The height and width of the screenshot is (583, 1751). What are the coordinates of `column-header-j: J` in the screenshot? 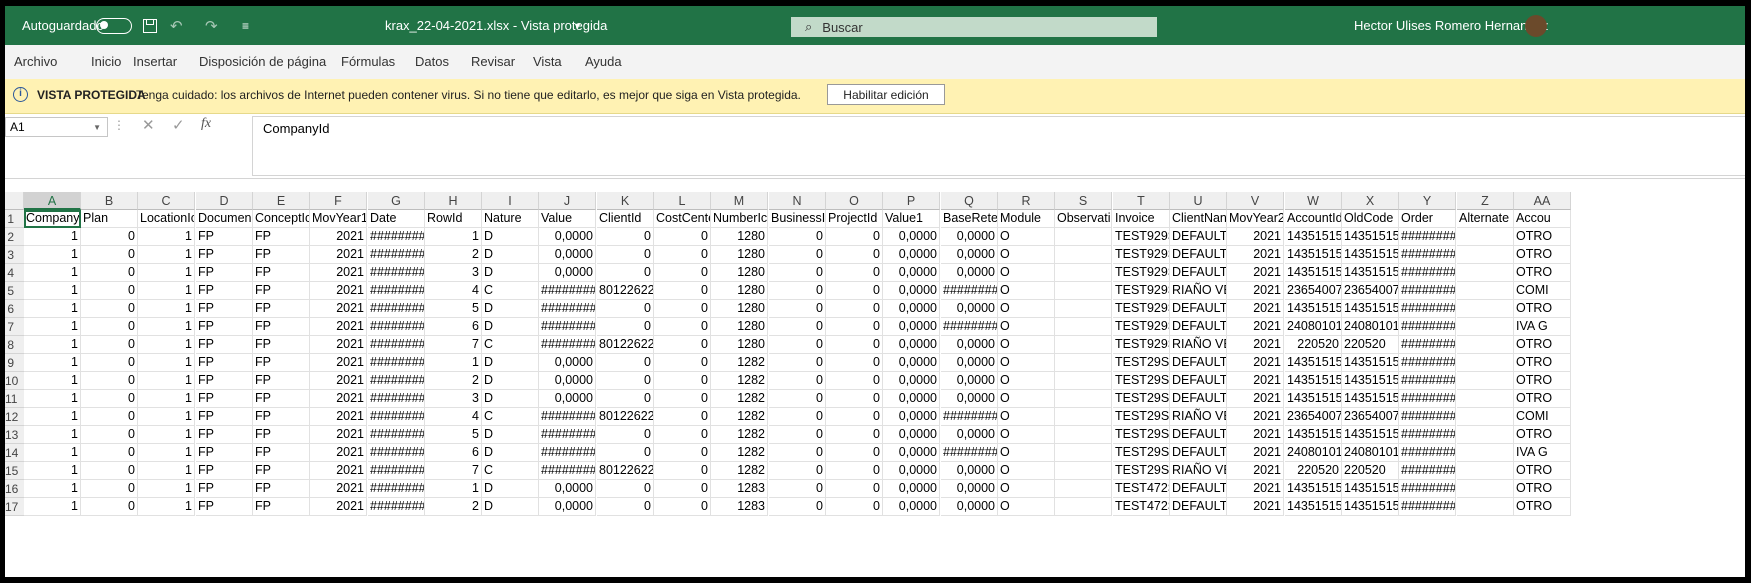 It's located at (567, 201).